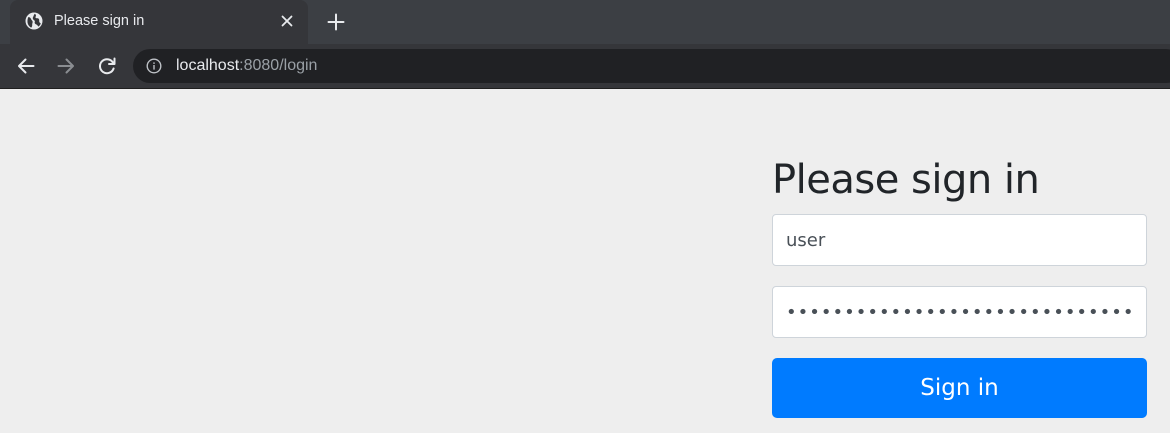  I want to click on address-url: localhost:8080/login, so click(246, 66).